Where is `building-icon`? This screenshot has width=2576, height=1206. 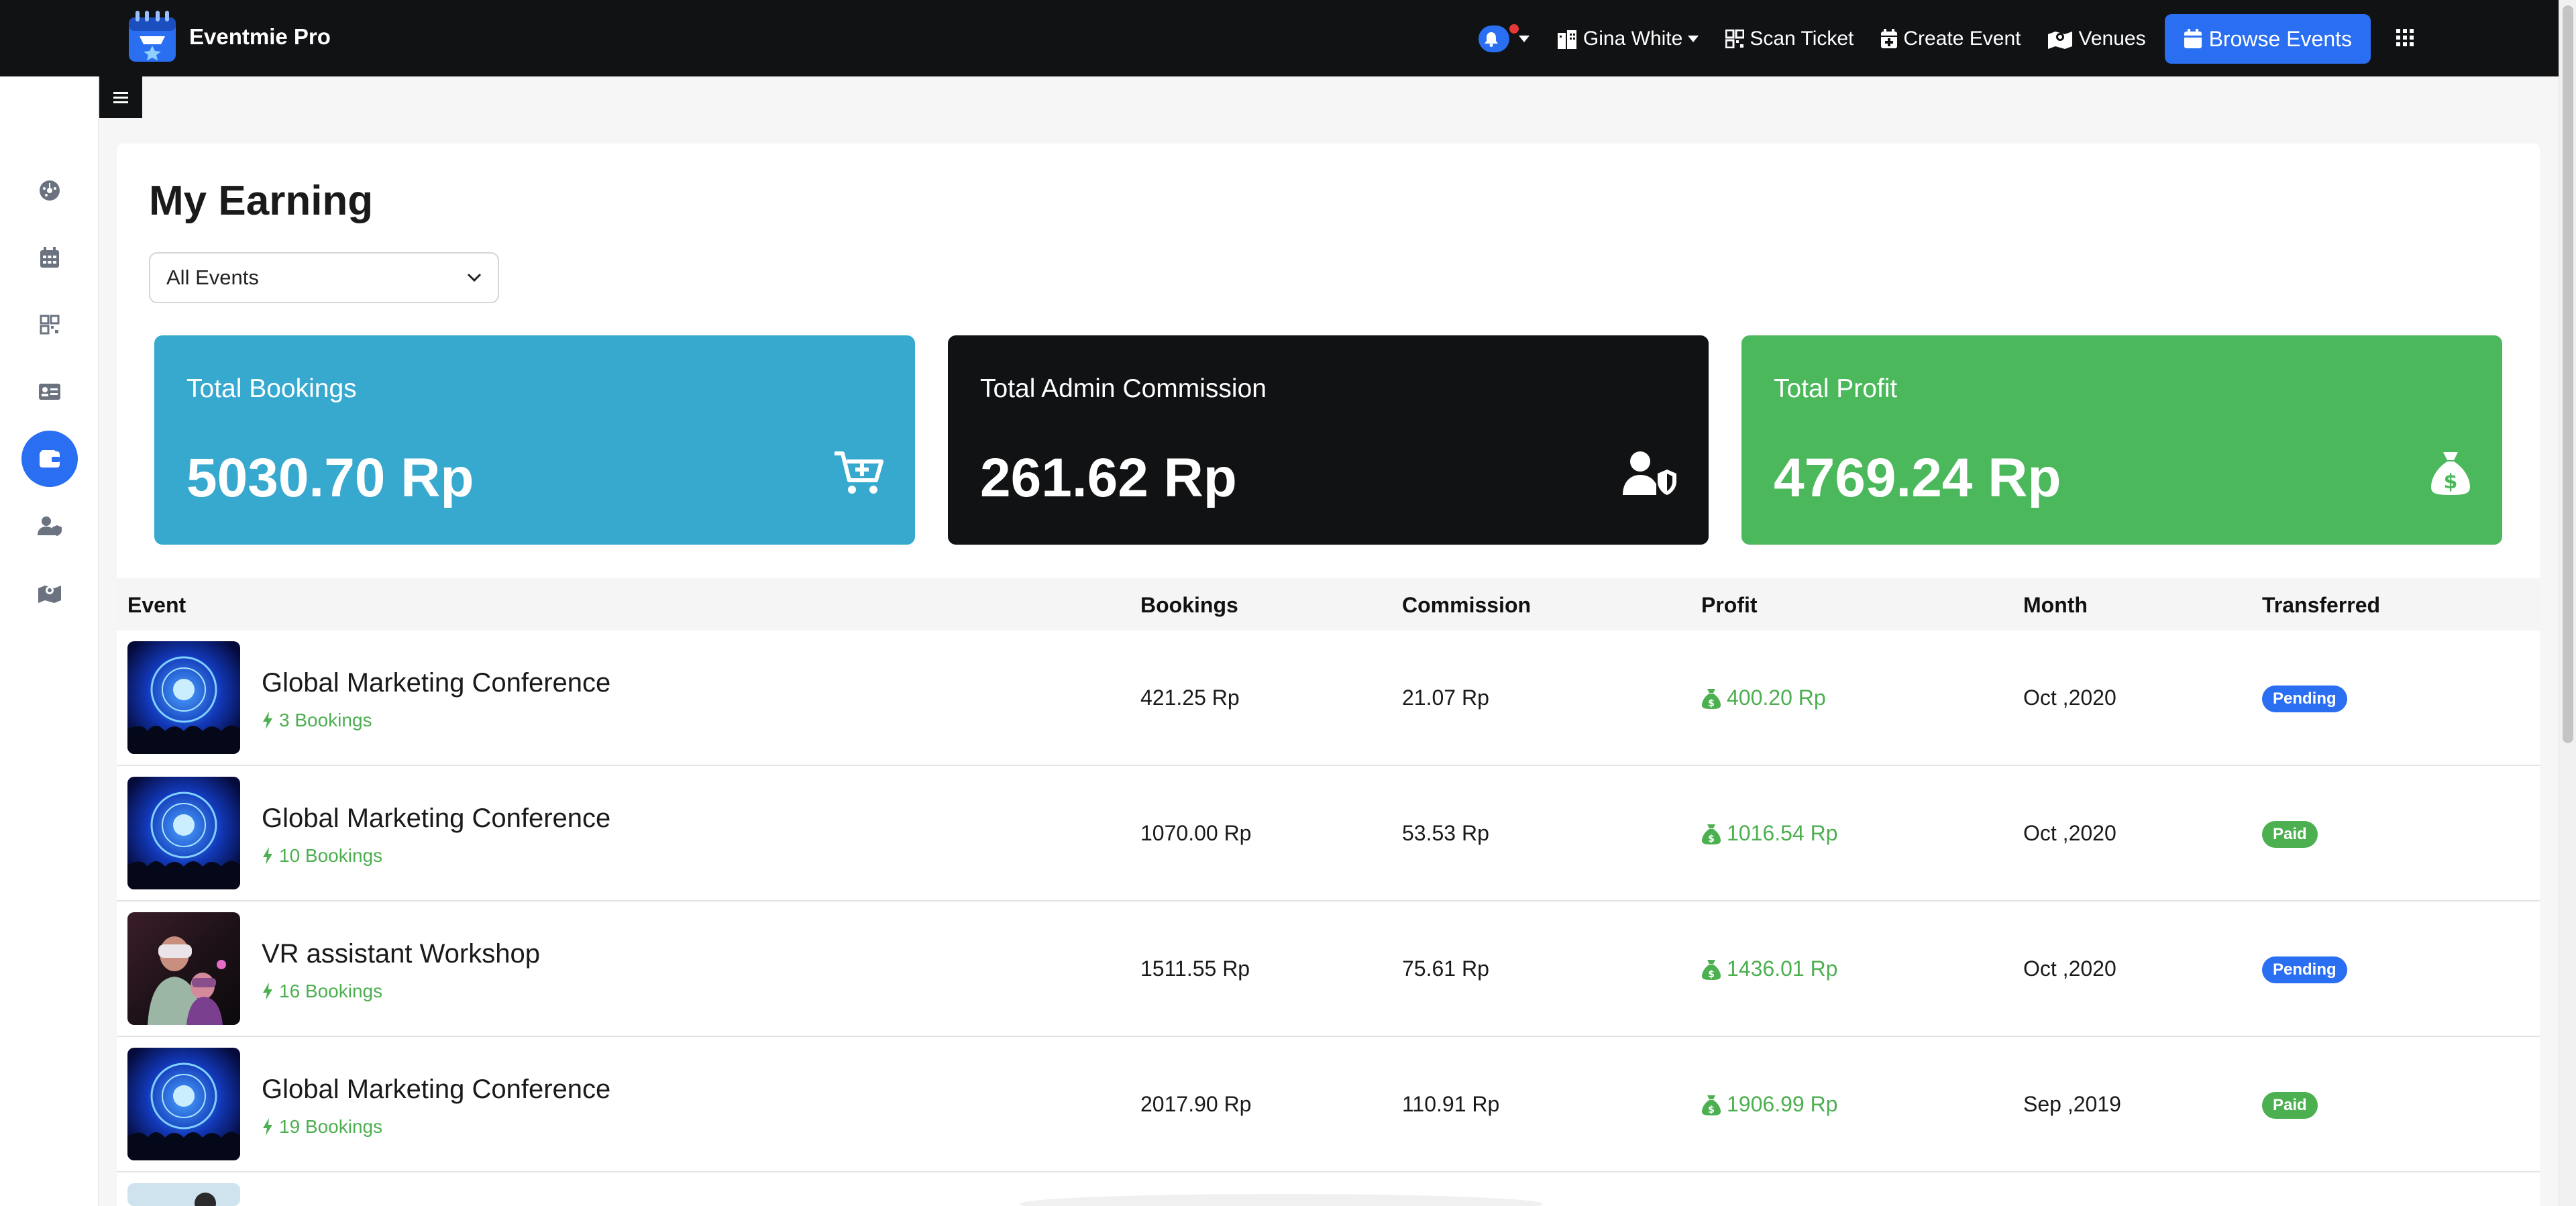 building-icon is located at coordinates (1566, 39).